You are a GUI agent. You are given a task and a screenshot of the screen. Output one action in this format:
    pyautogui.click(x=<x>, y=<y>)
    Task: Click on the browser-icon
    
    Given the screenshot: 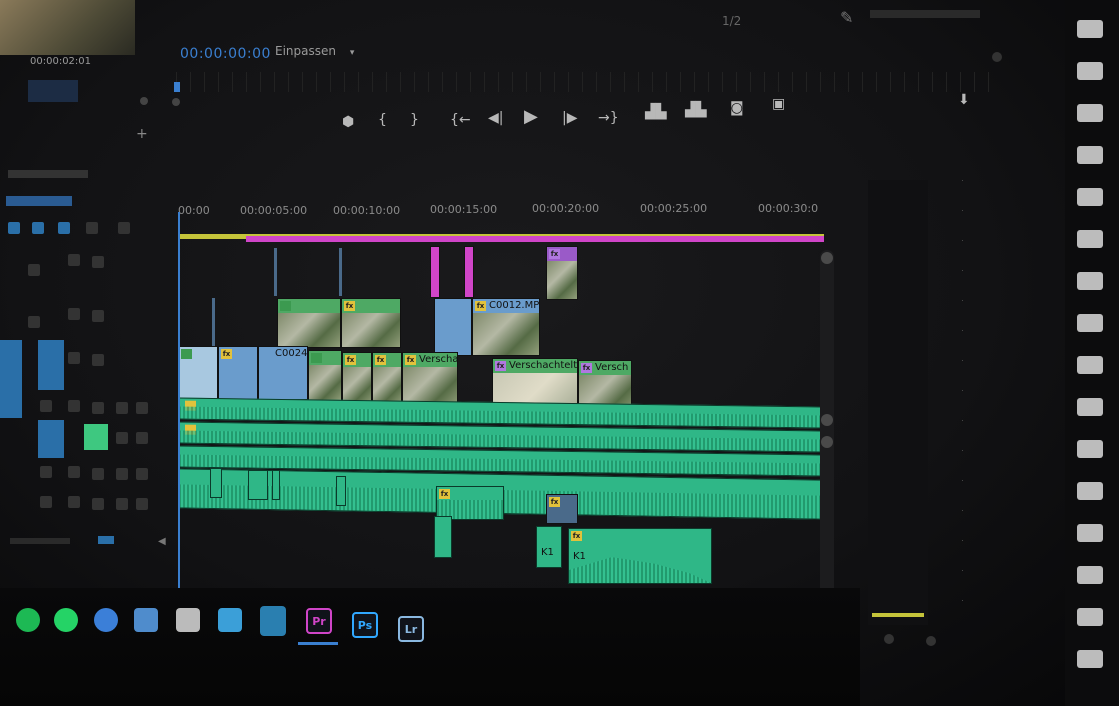 What is the action you would take?
    pyautogui.click(x=106, y=620)
    